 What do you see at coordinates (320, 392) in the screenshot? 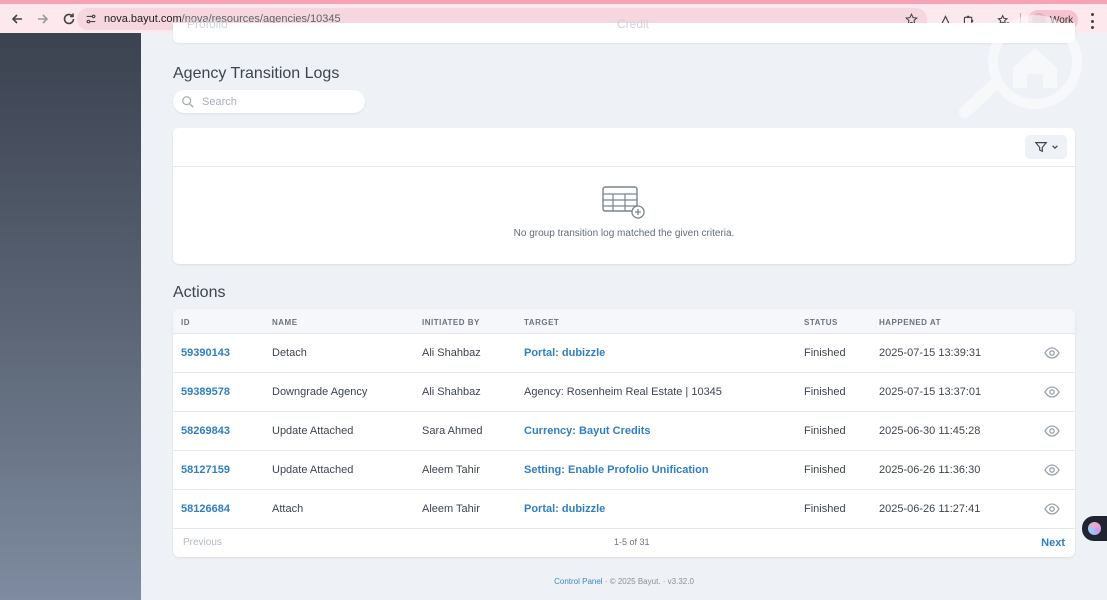
I see `row-name: Downgrade Agency` at bounding box center [320, 392].